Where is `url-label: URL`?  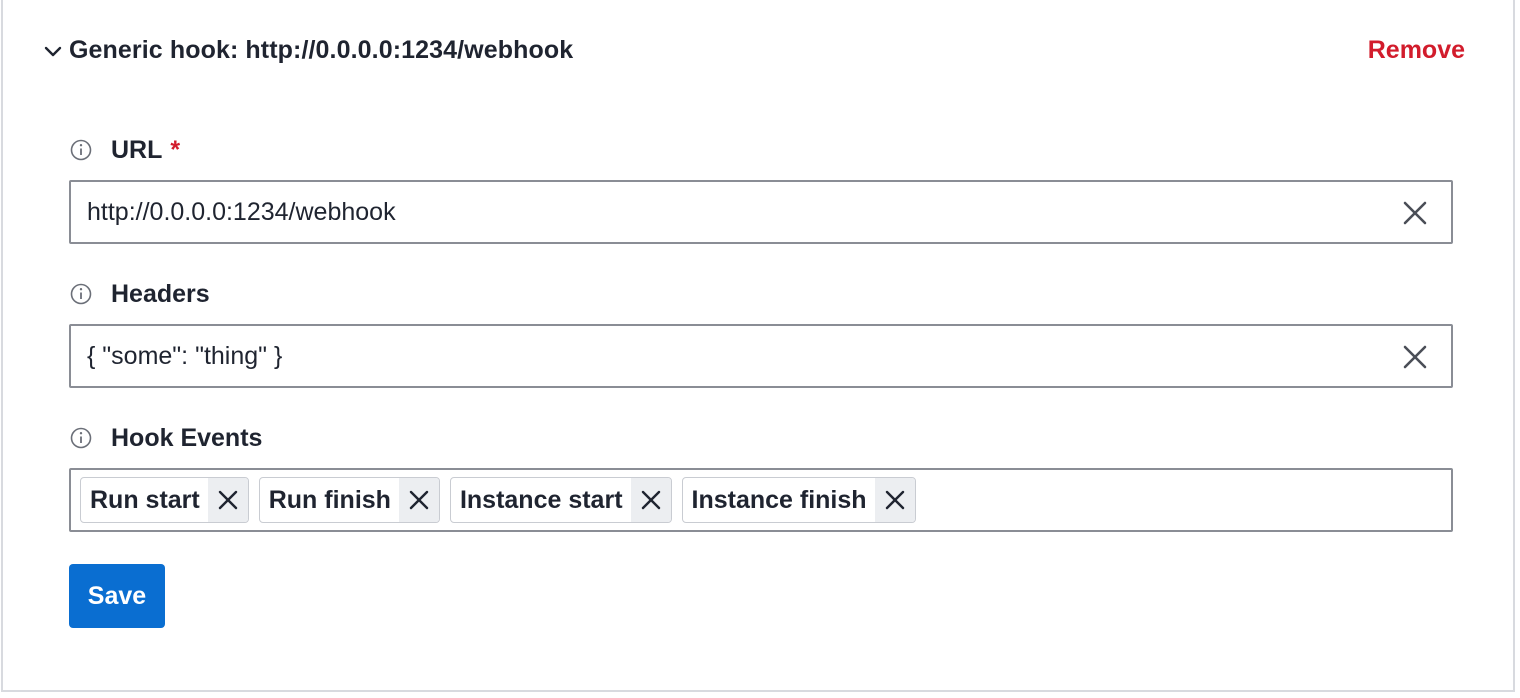 url-label: URL is located at coordinates (137, 149).